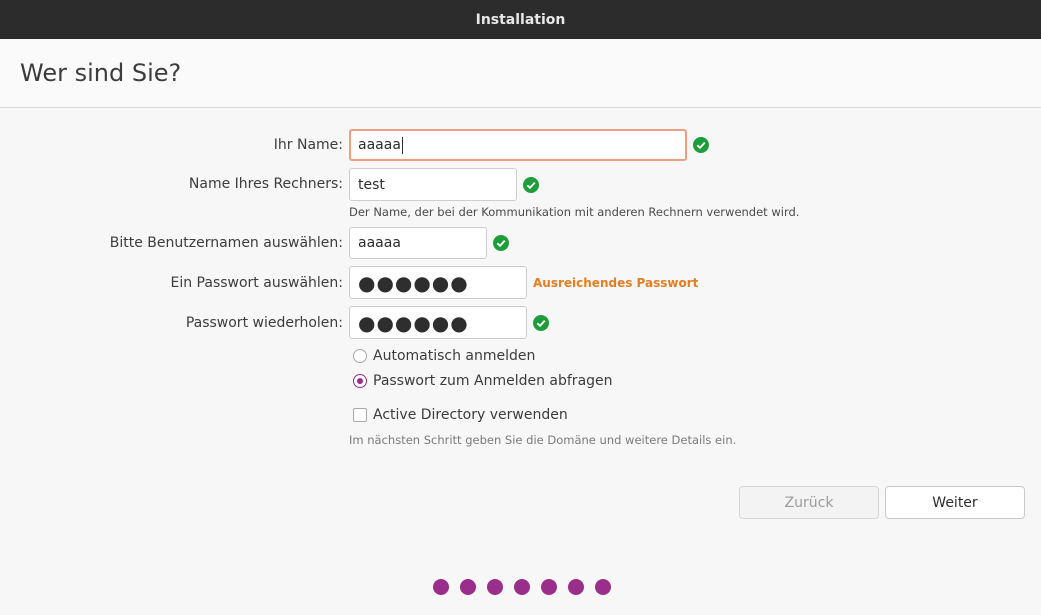  Describe the element at coordinates (433, 184) in the screenshot. I see `computer-name-input: test` at that location.